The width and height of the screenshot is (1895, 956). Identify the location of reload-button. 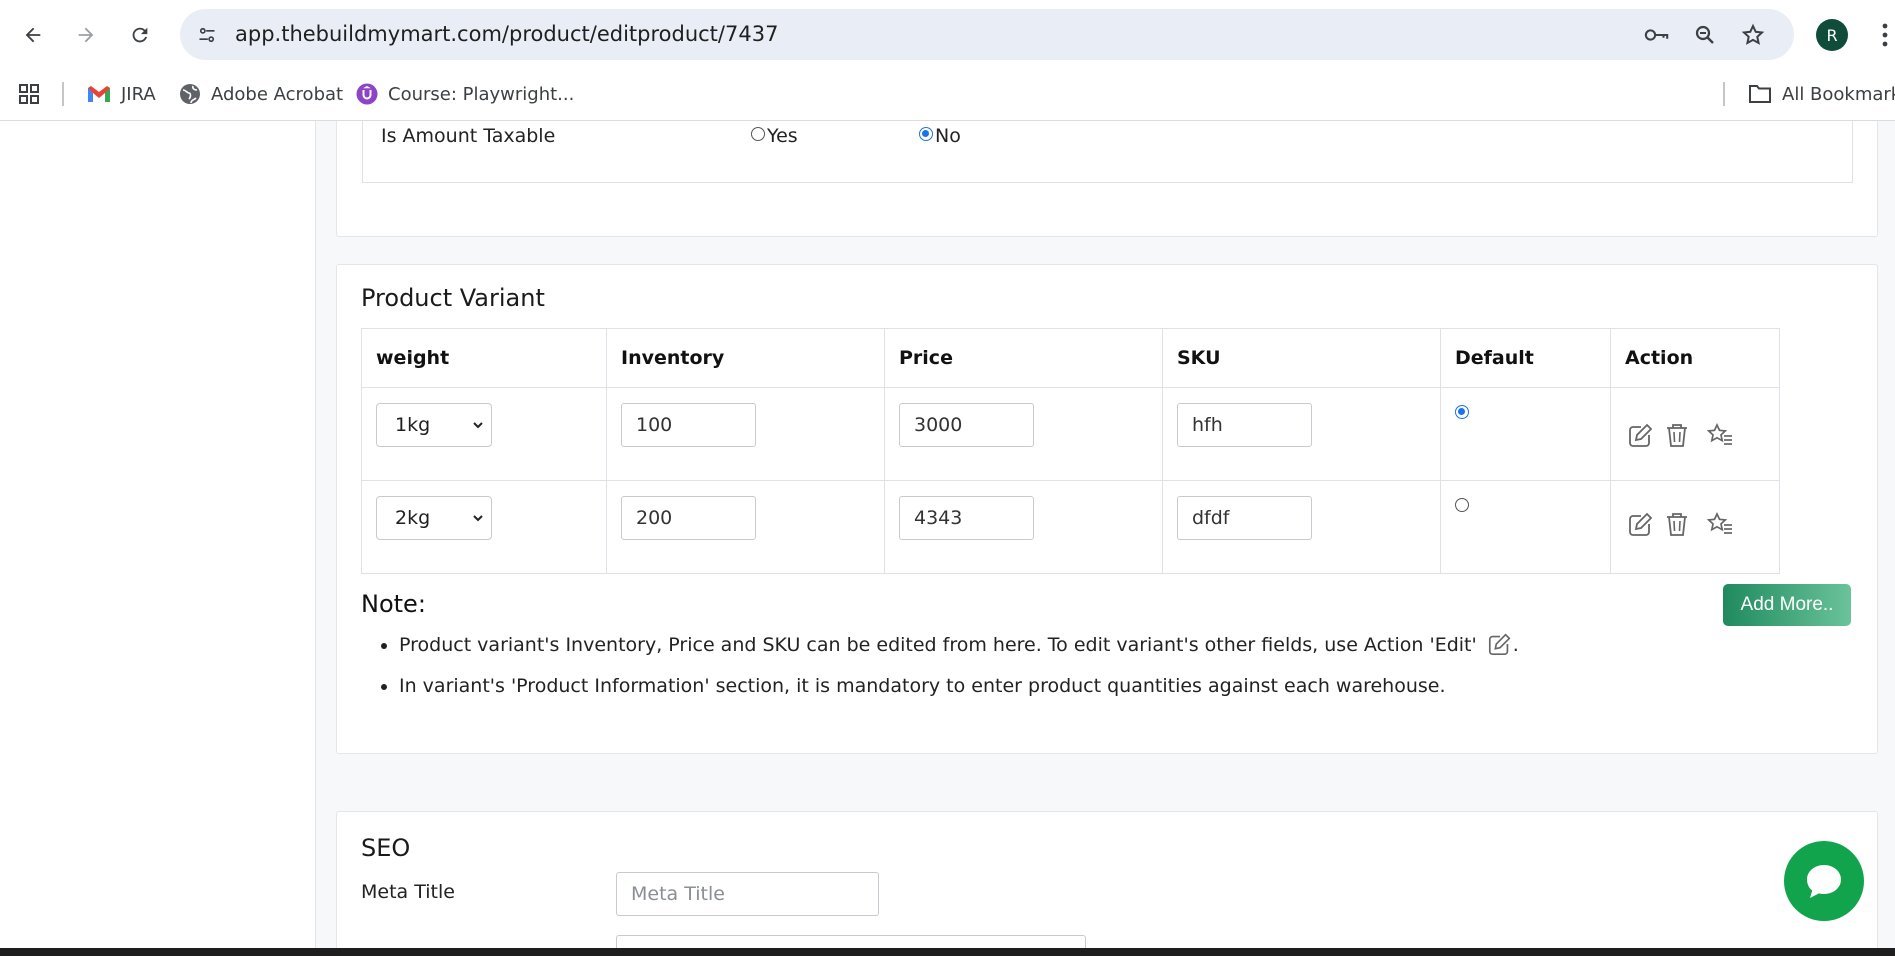
(140, 35).